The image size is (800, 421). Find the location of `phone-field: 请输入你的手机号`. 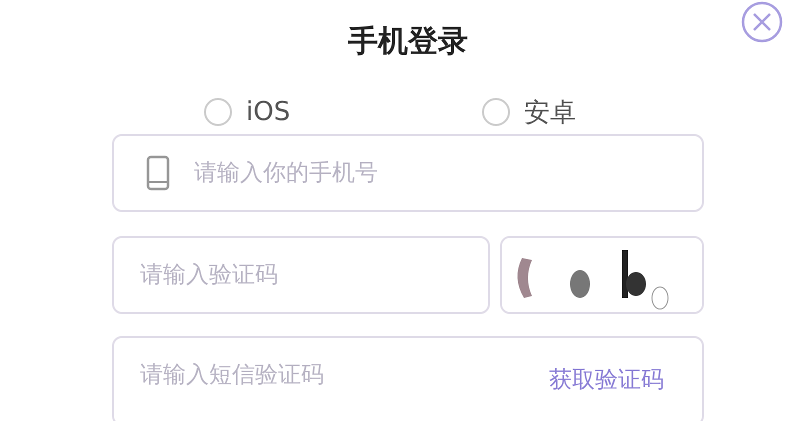

phone-field: 请输入你的手机号 is located at coordinates (408, 173).